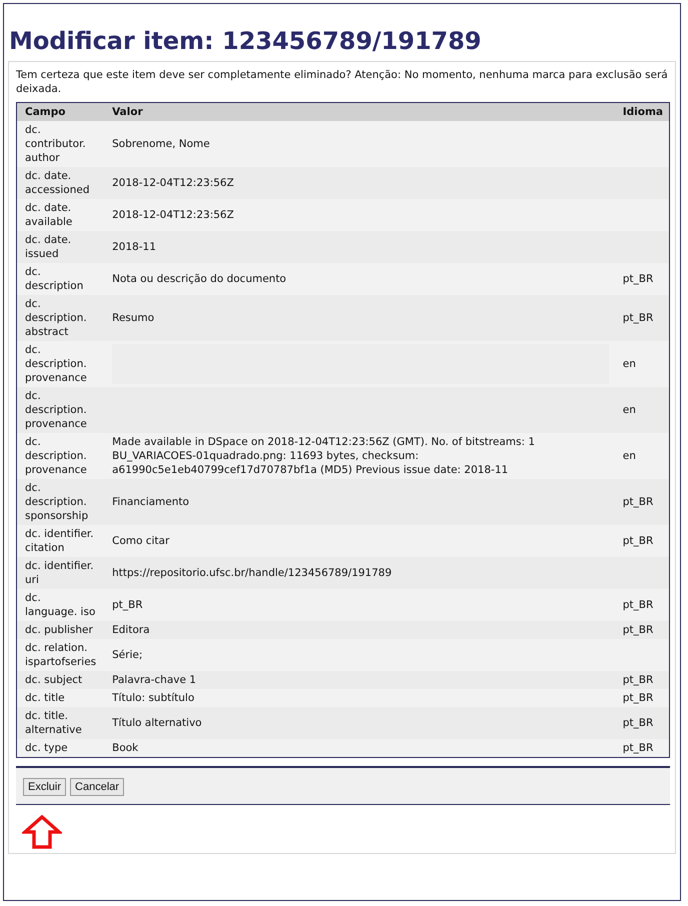 This screenshot has height=906, width=688. Describe the element at coordinates (360, 723) in the screenshot. I see `table-cell: Título alternativo` at that location.